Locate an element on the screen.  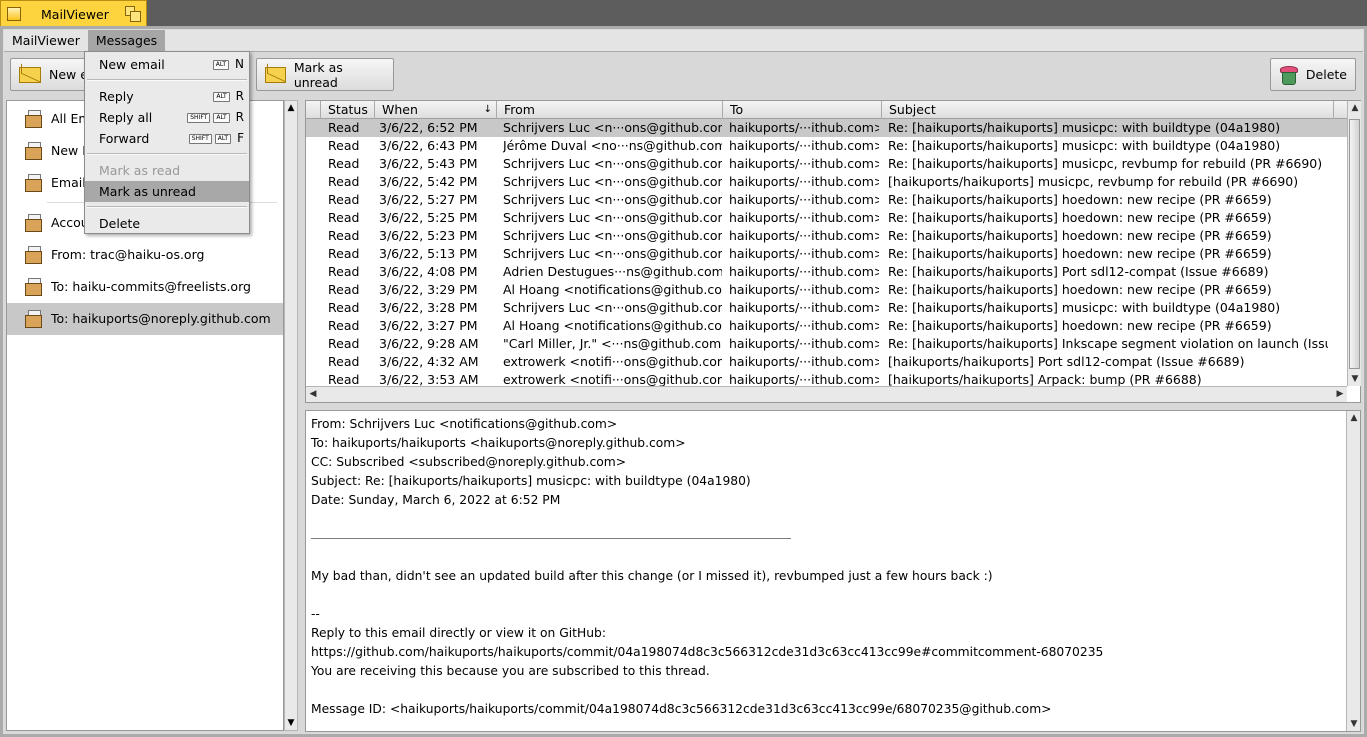
column-from: From is located at coordinates (609, 110).